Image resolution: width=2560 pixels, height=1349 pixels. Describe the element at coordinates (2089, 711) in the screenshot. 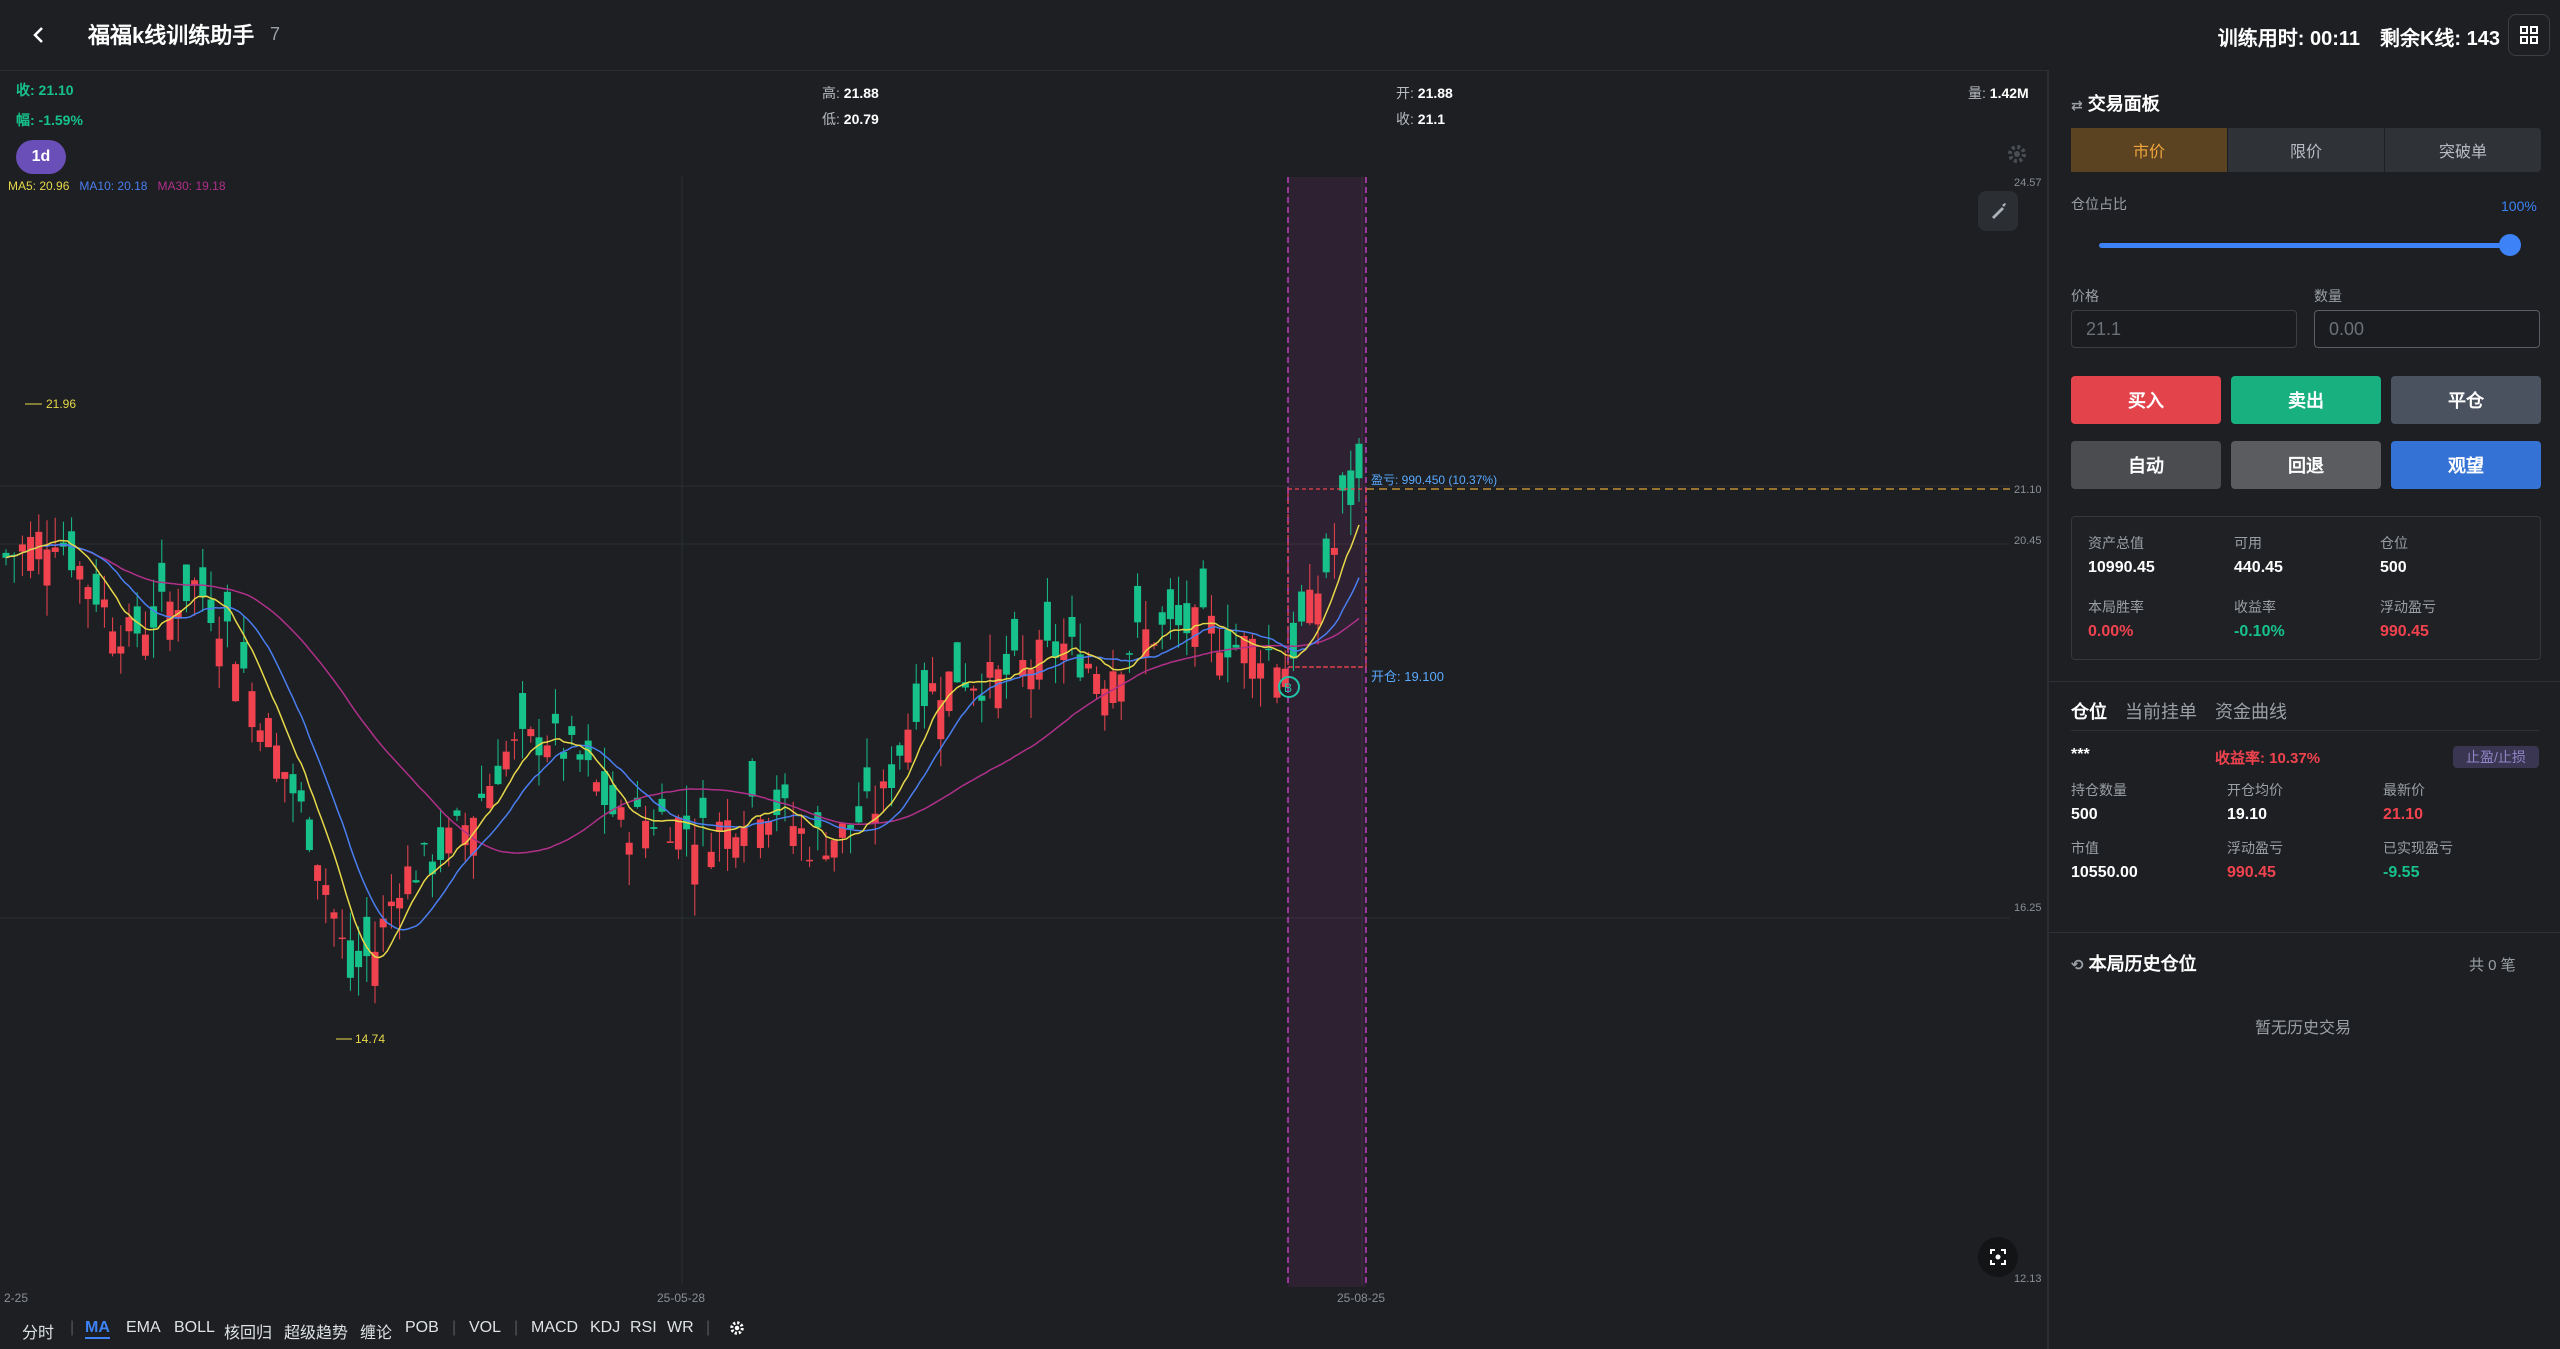

I see `tab-position: 仓位` at that location.